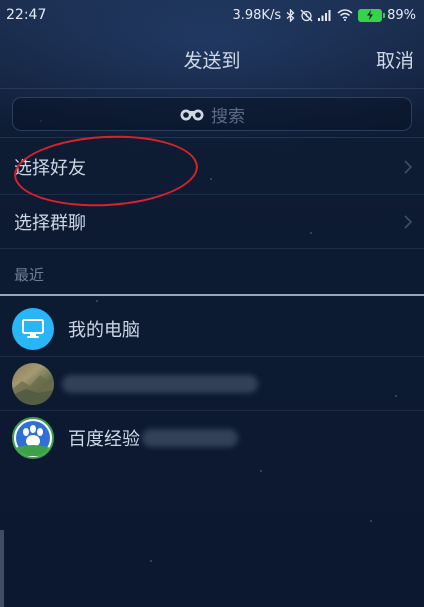  What do you see at coordinates (290, 15) in the screenshot?
I see `bluetooth-icon` at bounding box center [290, 15].